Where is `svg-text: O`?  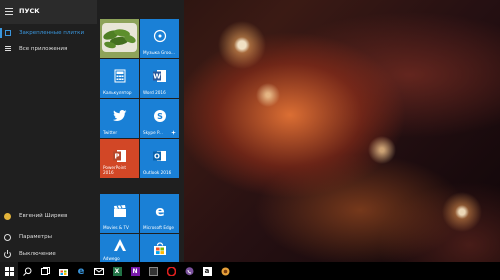 svg-text: O is located at coordinates (157, 156).